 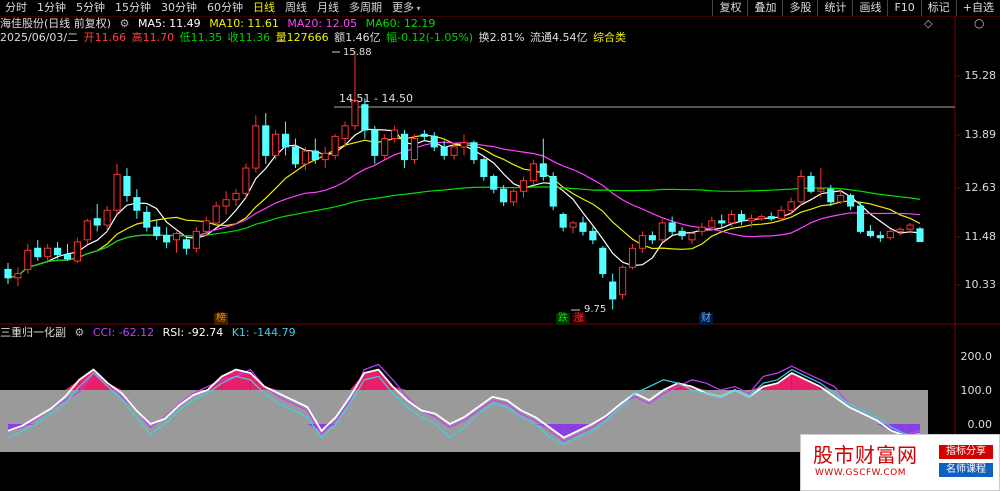 What do you see at coordinates (980, 236) in the screenshot?
I see `price-label-11.48: 11.48` at bounding box center [980, 236].